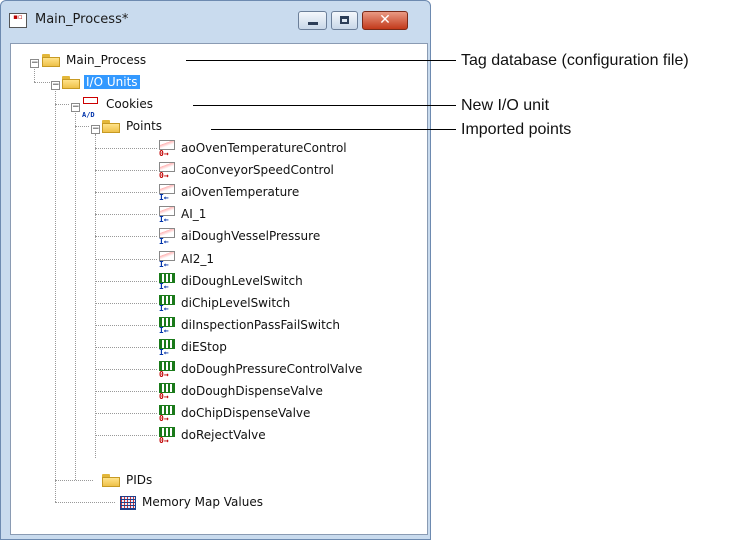 The width and height of the screenshot is (741, 542). What do you see at coordinates (324, 105) in the screenshot?
I see `callout-line-new-unit` at bounding box center [324, 105].